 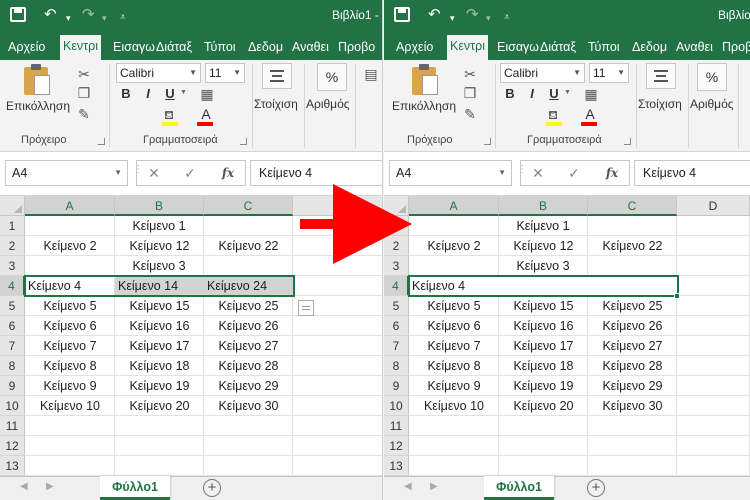 What do you see at coordinates (169, 115) in the screenshot?
I see `fill-color-icon: ⛾` at bounding box center [169, 115].